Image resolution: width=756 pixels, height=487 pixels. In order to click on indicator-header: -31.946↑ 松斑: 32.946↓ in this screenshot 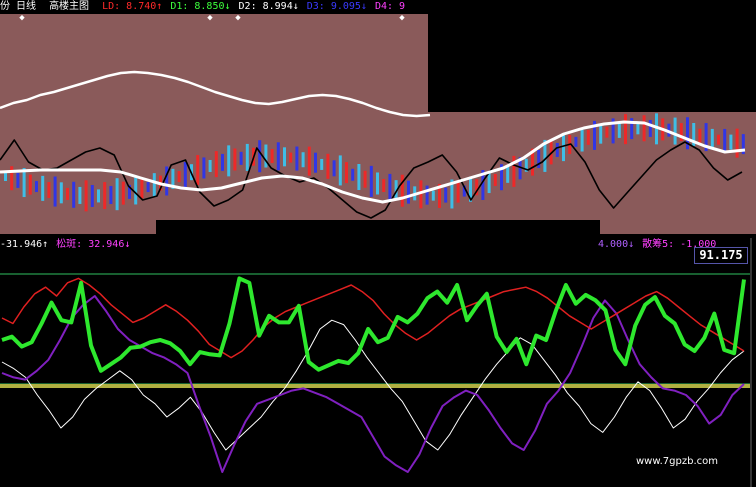, I will do `click(69, 245)`.